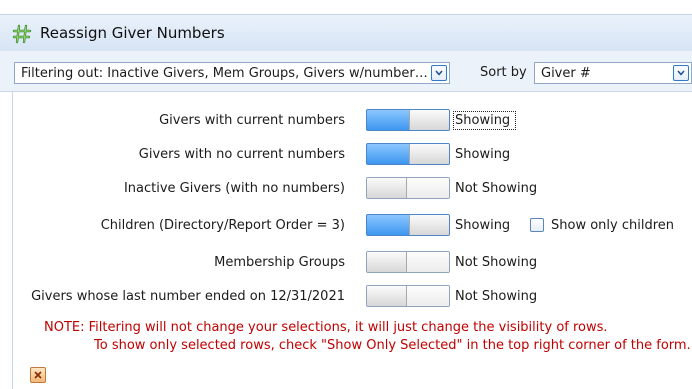  Describe the element at coordinates (483, 225) in the screenshot. I see `status-children: Showing` at that location.